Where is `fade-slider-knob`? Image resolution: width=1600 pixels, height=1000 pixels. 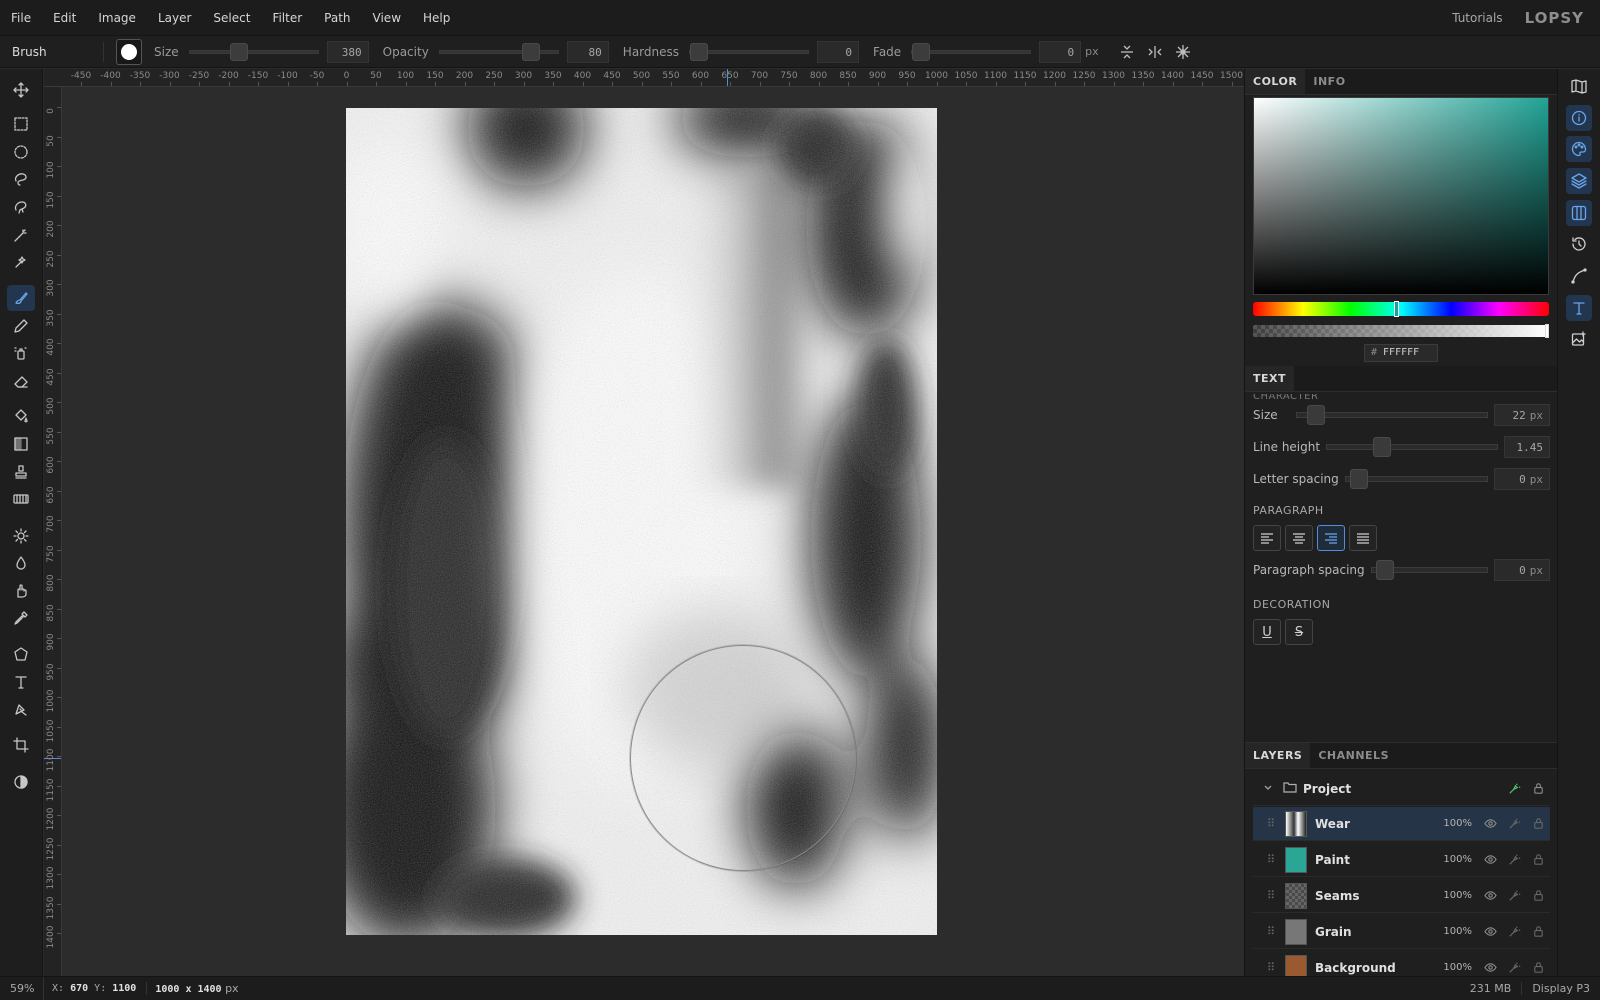 fade-slider-knob is located at coordinates (921, 51).